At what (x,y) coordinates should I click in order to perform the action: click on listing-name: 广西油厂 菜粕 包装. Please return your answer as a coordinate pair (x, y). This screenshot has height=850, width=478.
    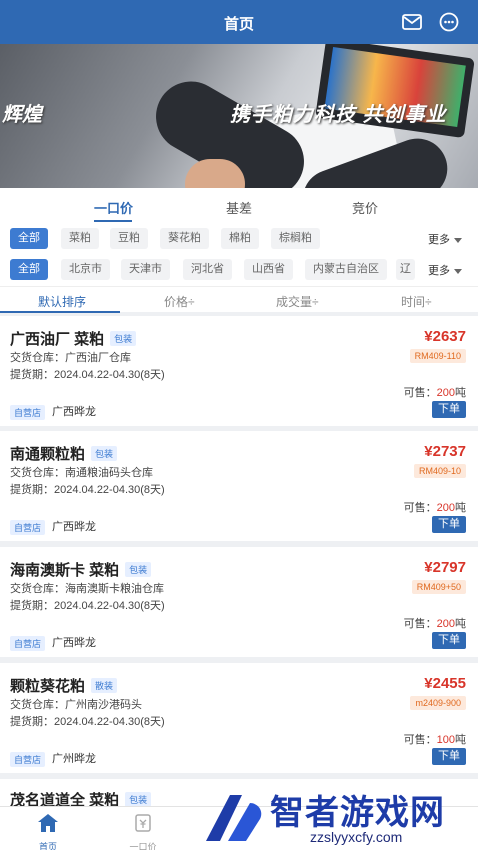
    Looking at the image, I should click on (73, 338).